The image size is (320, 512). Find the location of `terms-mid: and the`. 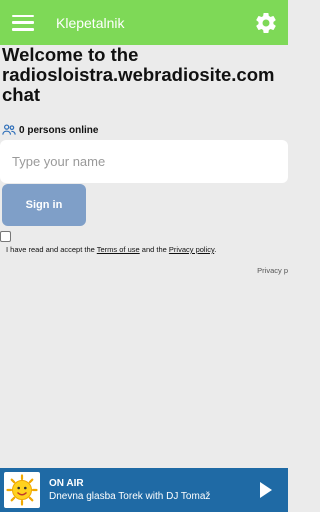

terms-mid: and the is located at coordinates (154, 249).